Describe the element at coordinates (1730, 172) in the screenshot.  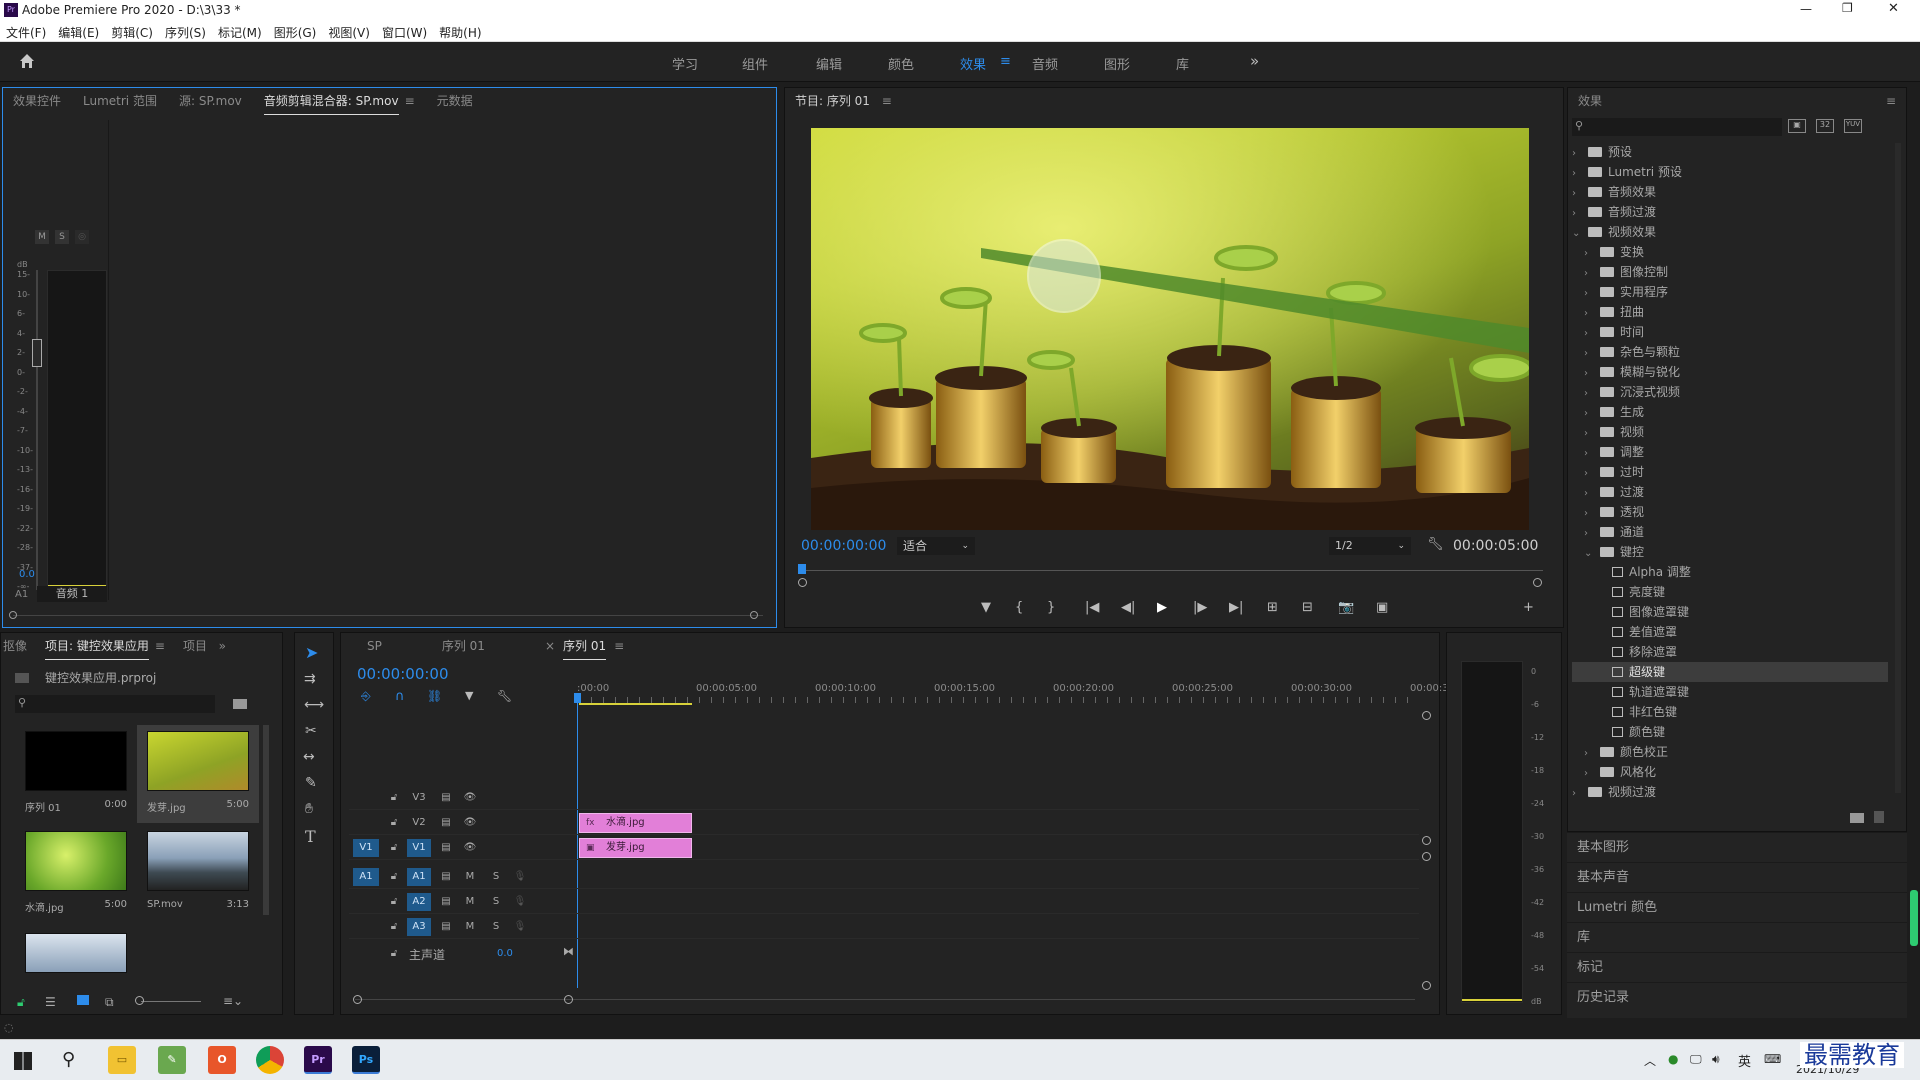
I see `effects-tree-item: › Lumetri 预设` at that location.